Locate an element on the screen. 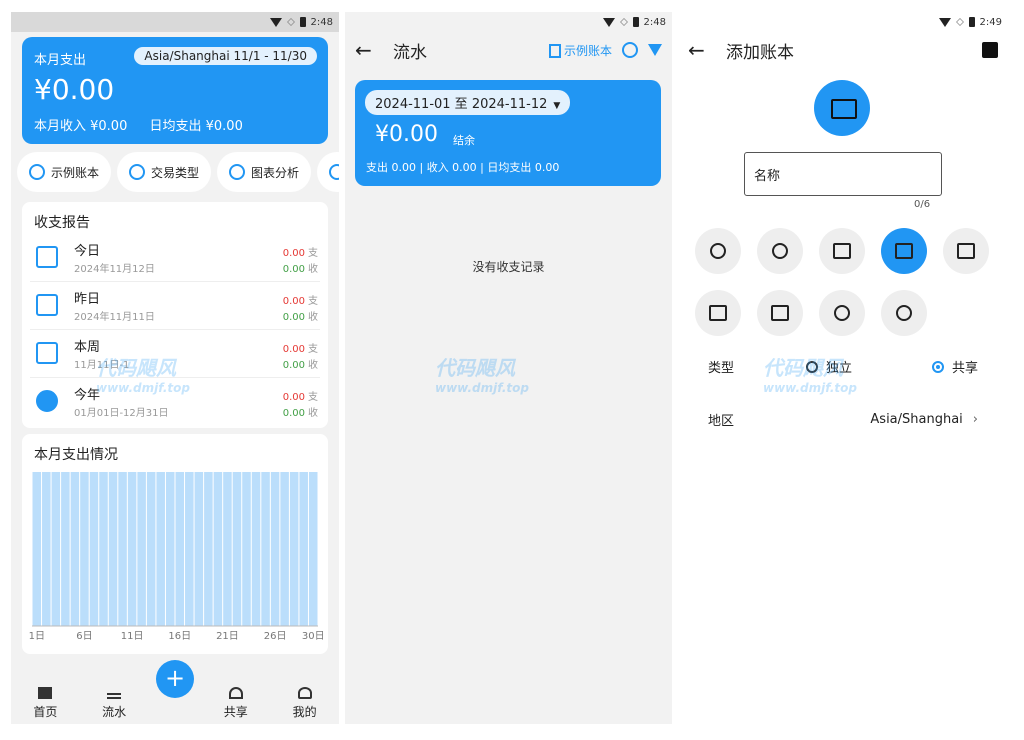 This screenshot has height=740, width=1024. bar-11日 is located at coordinates (132, 549).